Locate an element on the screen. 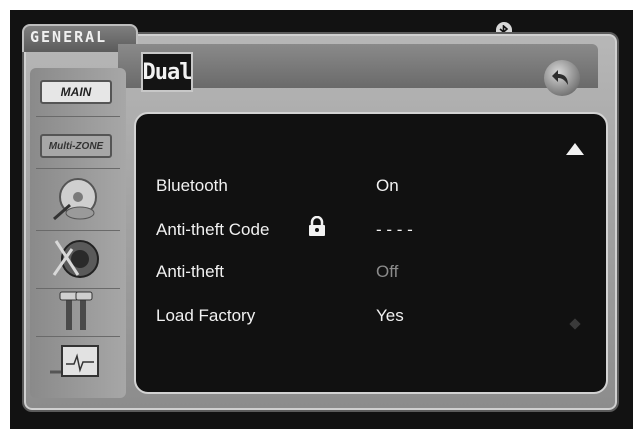 Image resolution: width=643 pixels, height=437 pixels. setting-label-anti-theft: Anti-theft is located at coordinates (190, 272).